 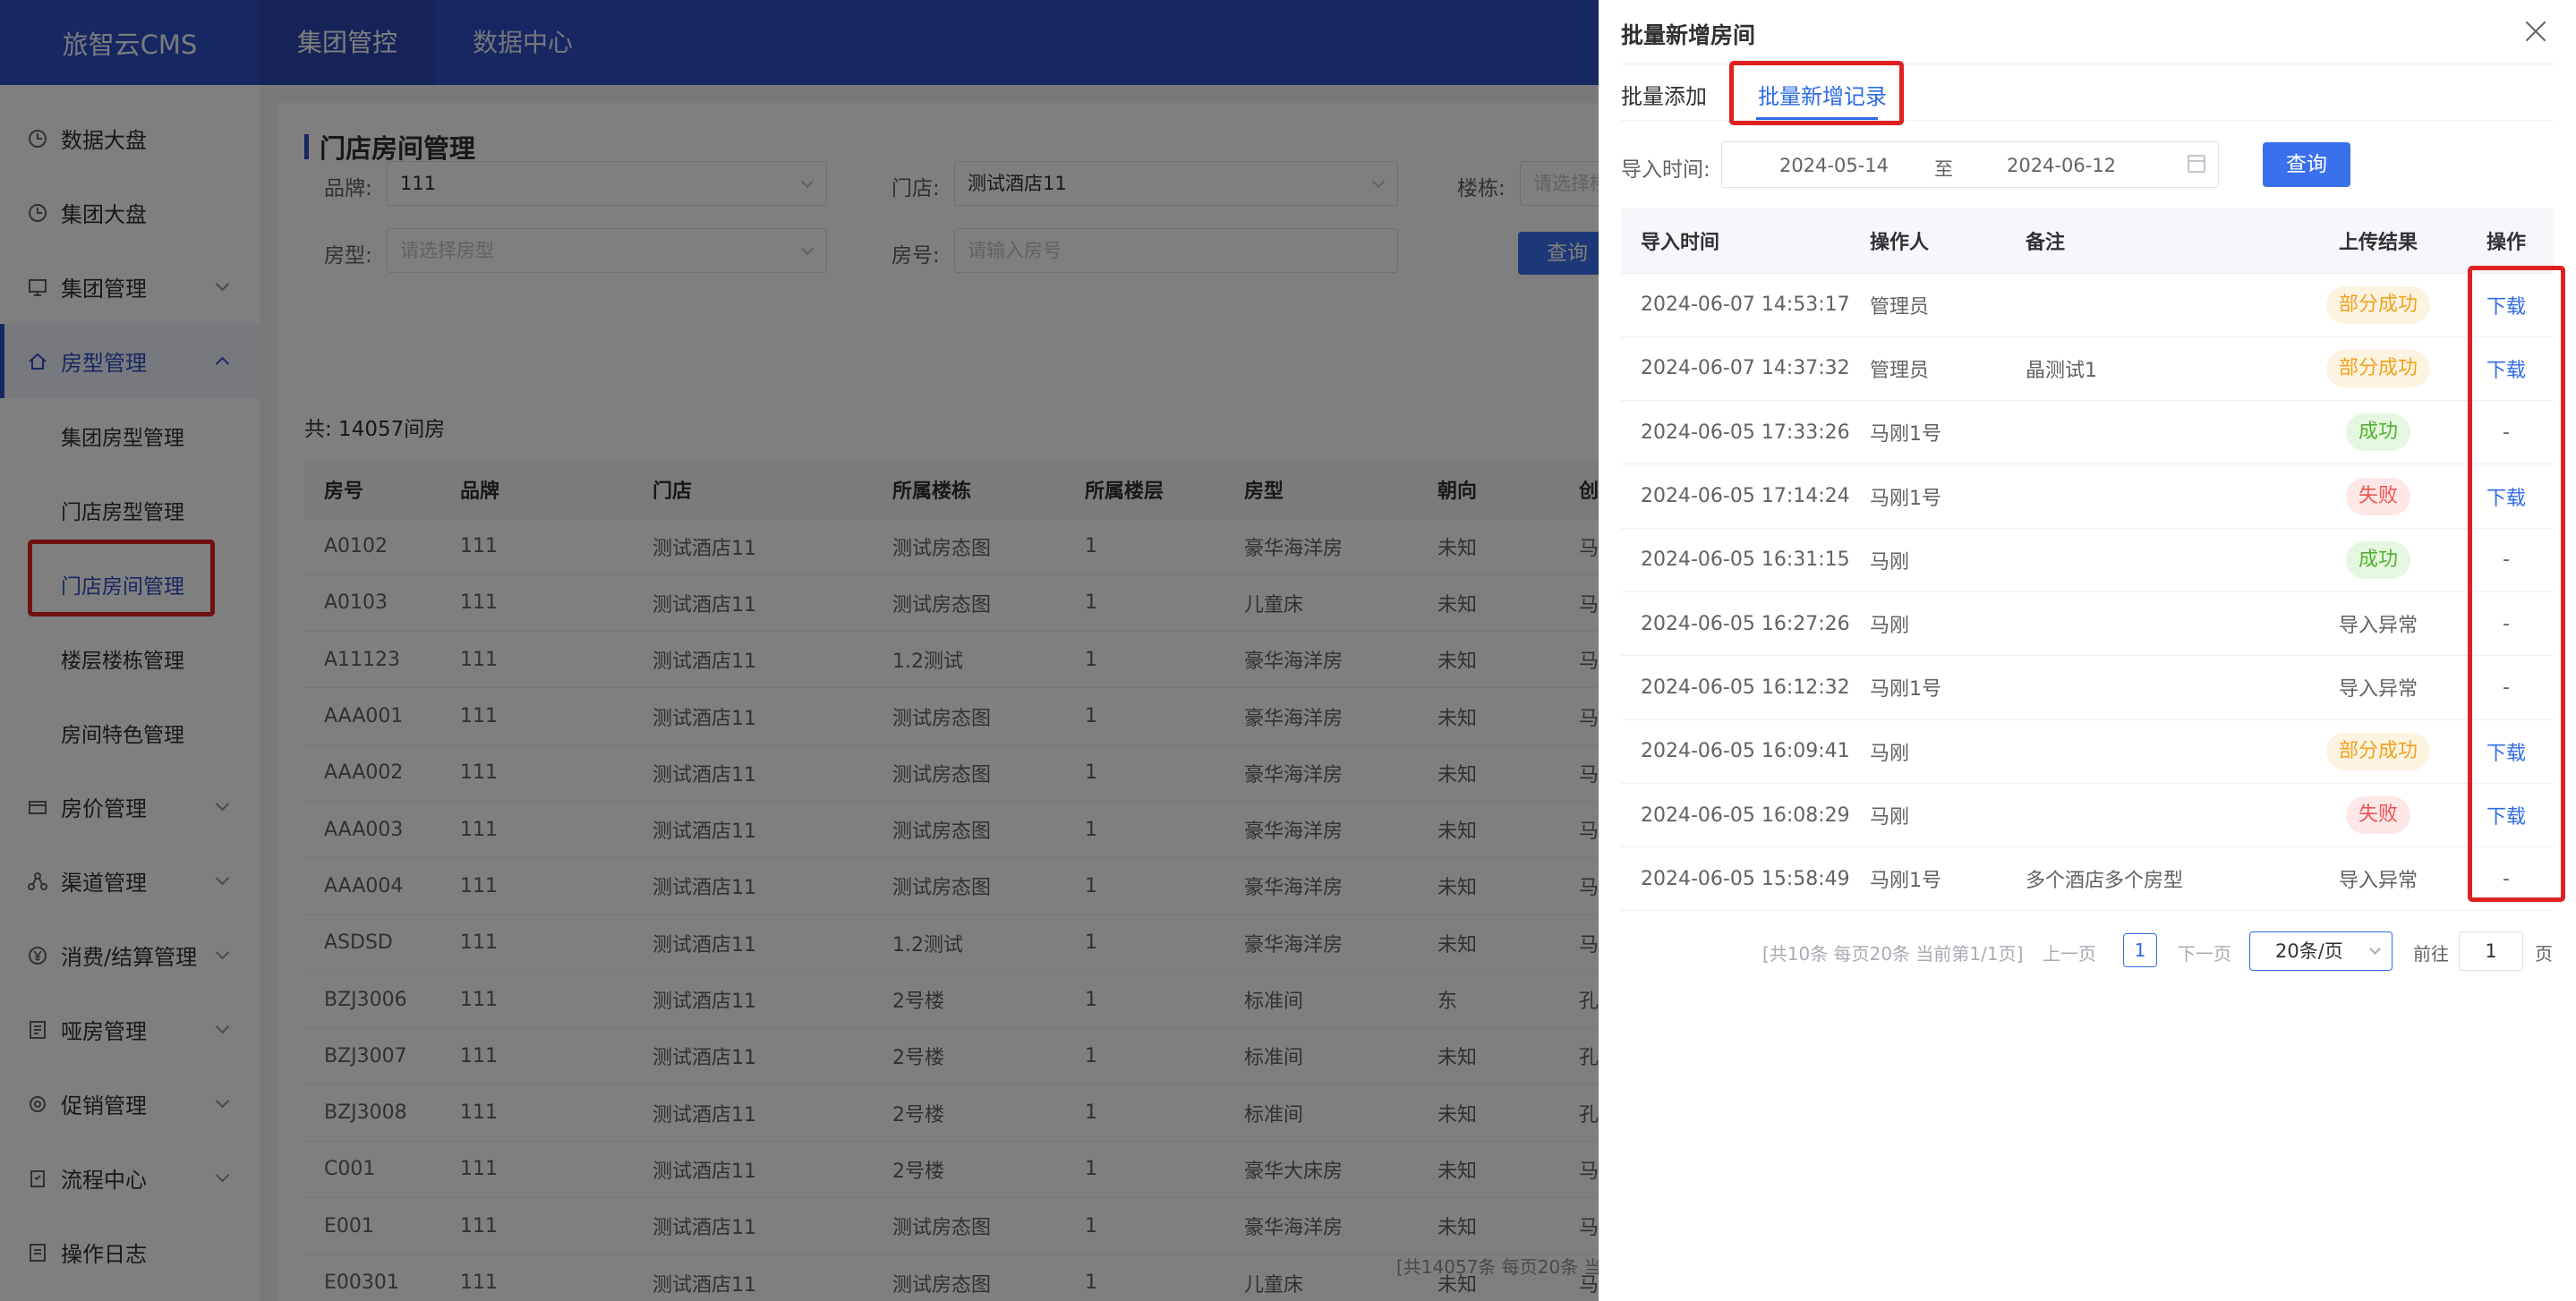 I want to click on table-row: 2024-06-07 14:37:32 管理员 晶测试1 部分成功 下载, so click(x=2087, y=369).